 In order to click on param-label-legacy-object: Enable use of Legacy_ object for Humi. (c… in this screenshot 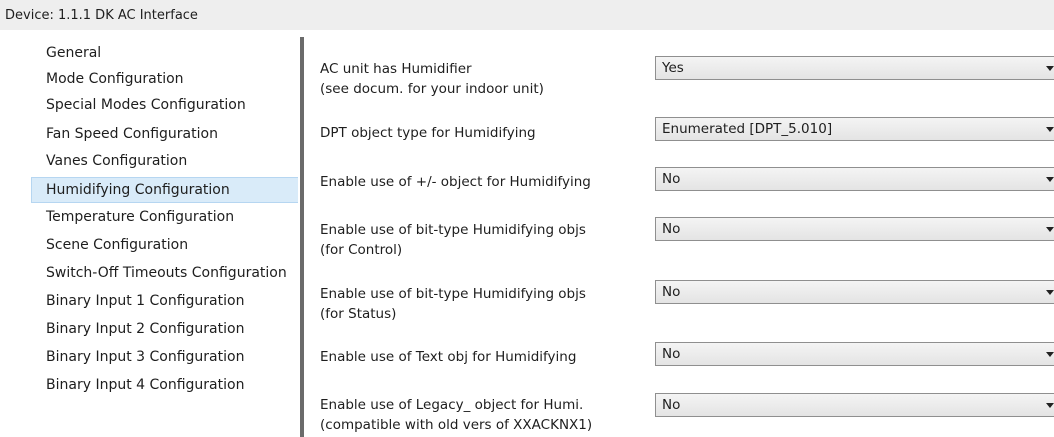, I will do `click(456, 415)`.